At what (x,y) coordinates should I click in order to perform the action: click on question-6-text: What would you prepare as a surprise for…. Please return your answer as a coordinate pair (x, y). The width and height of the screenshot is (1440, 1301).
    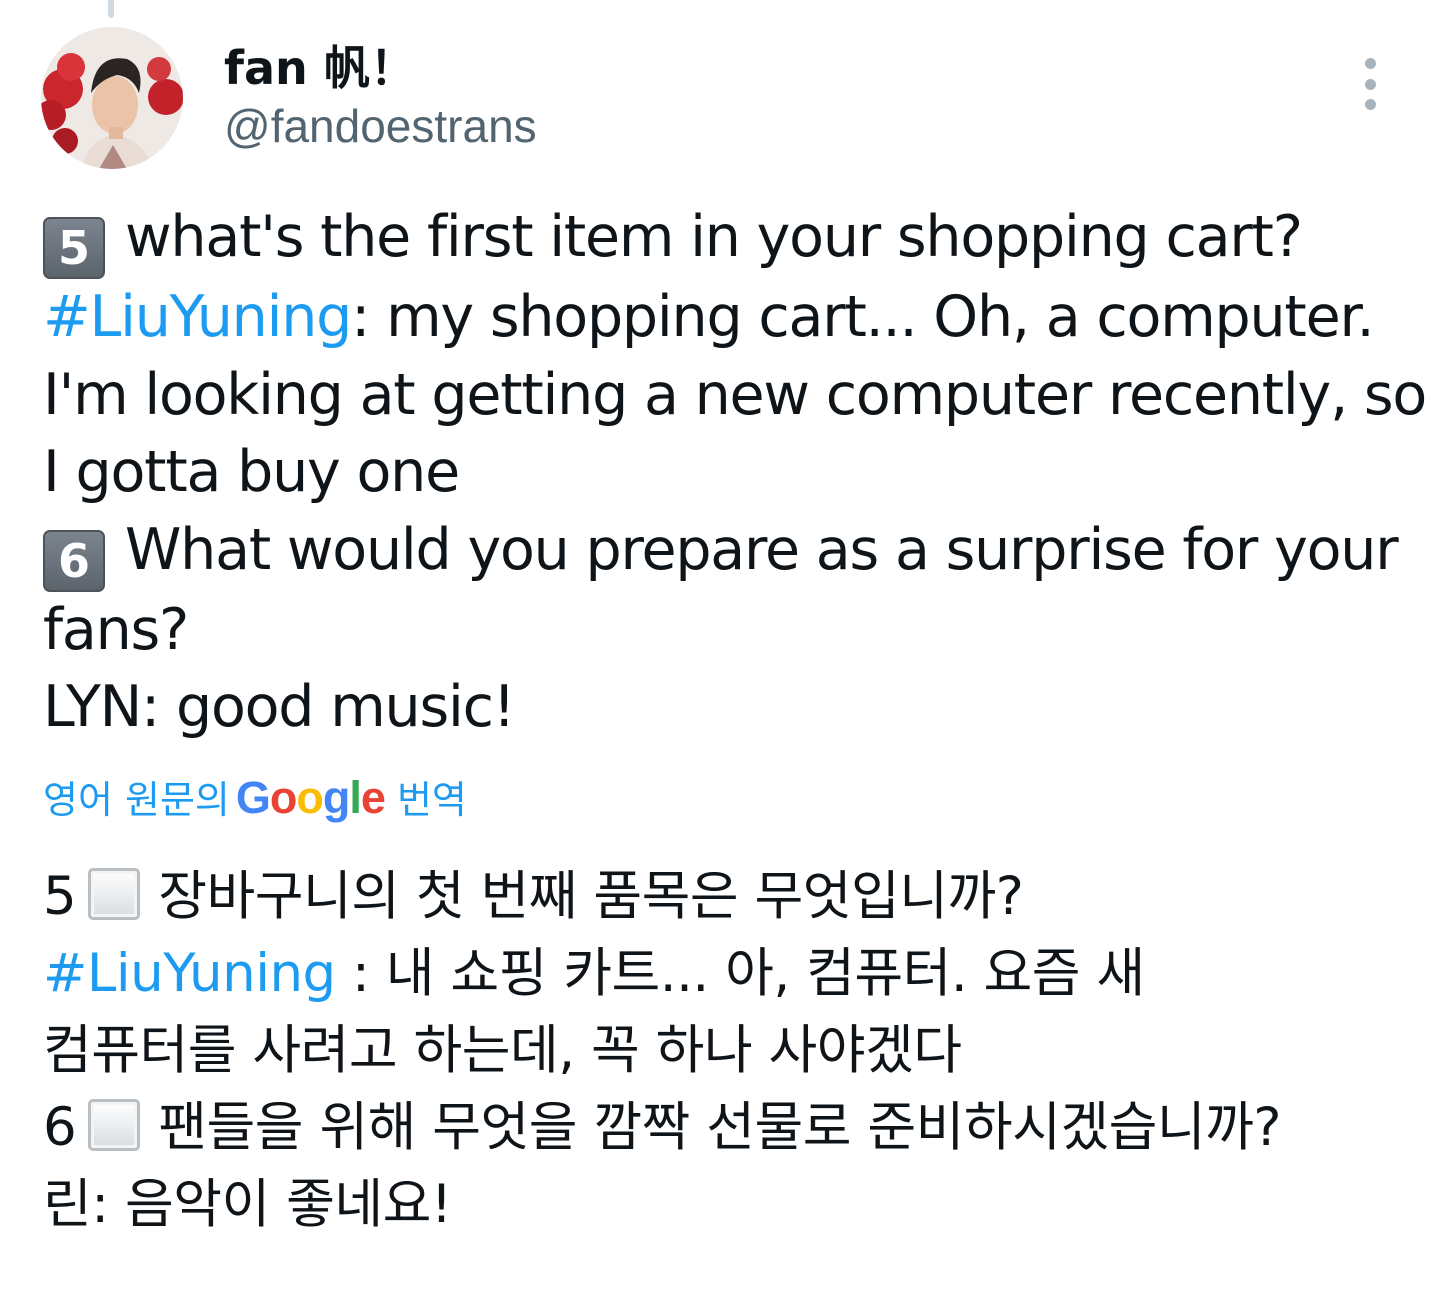
    Looking at the image, I should click on (762, 549).